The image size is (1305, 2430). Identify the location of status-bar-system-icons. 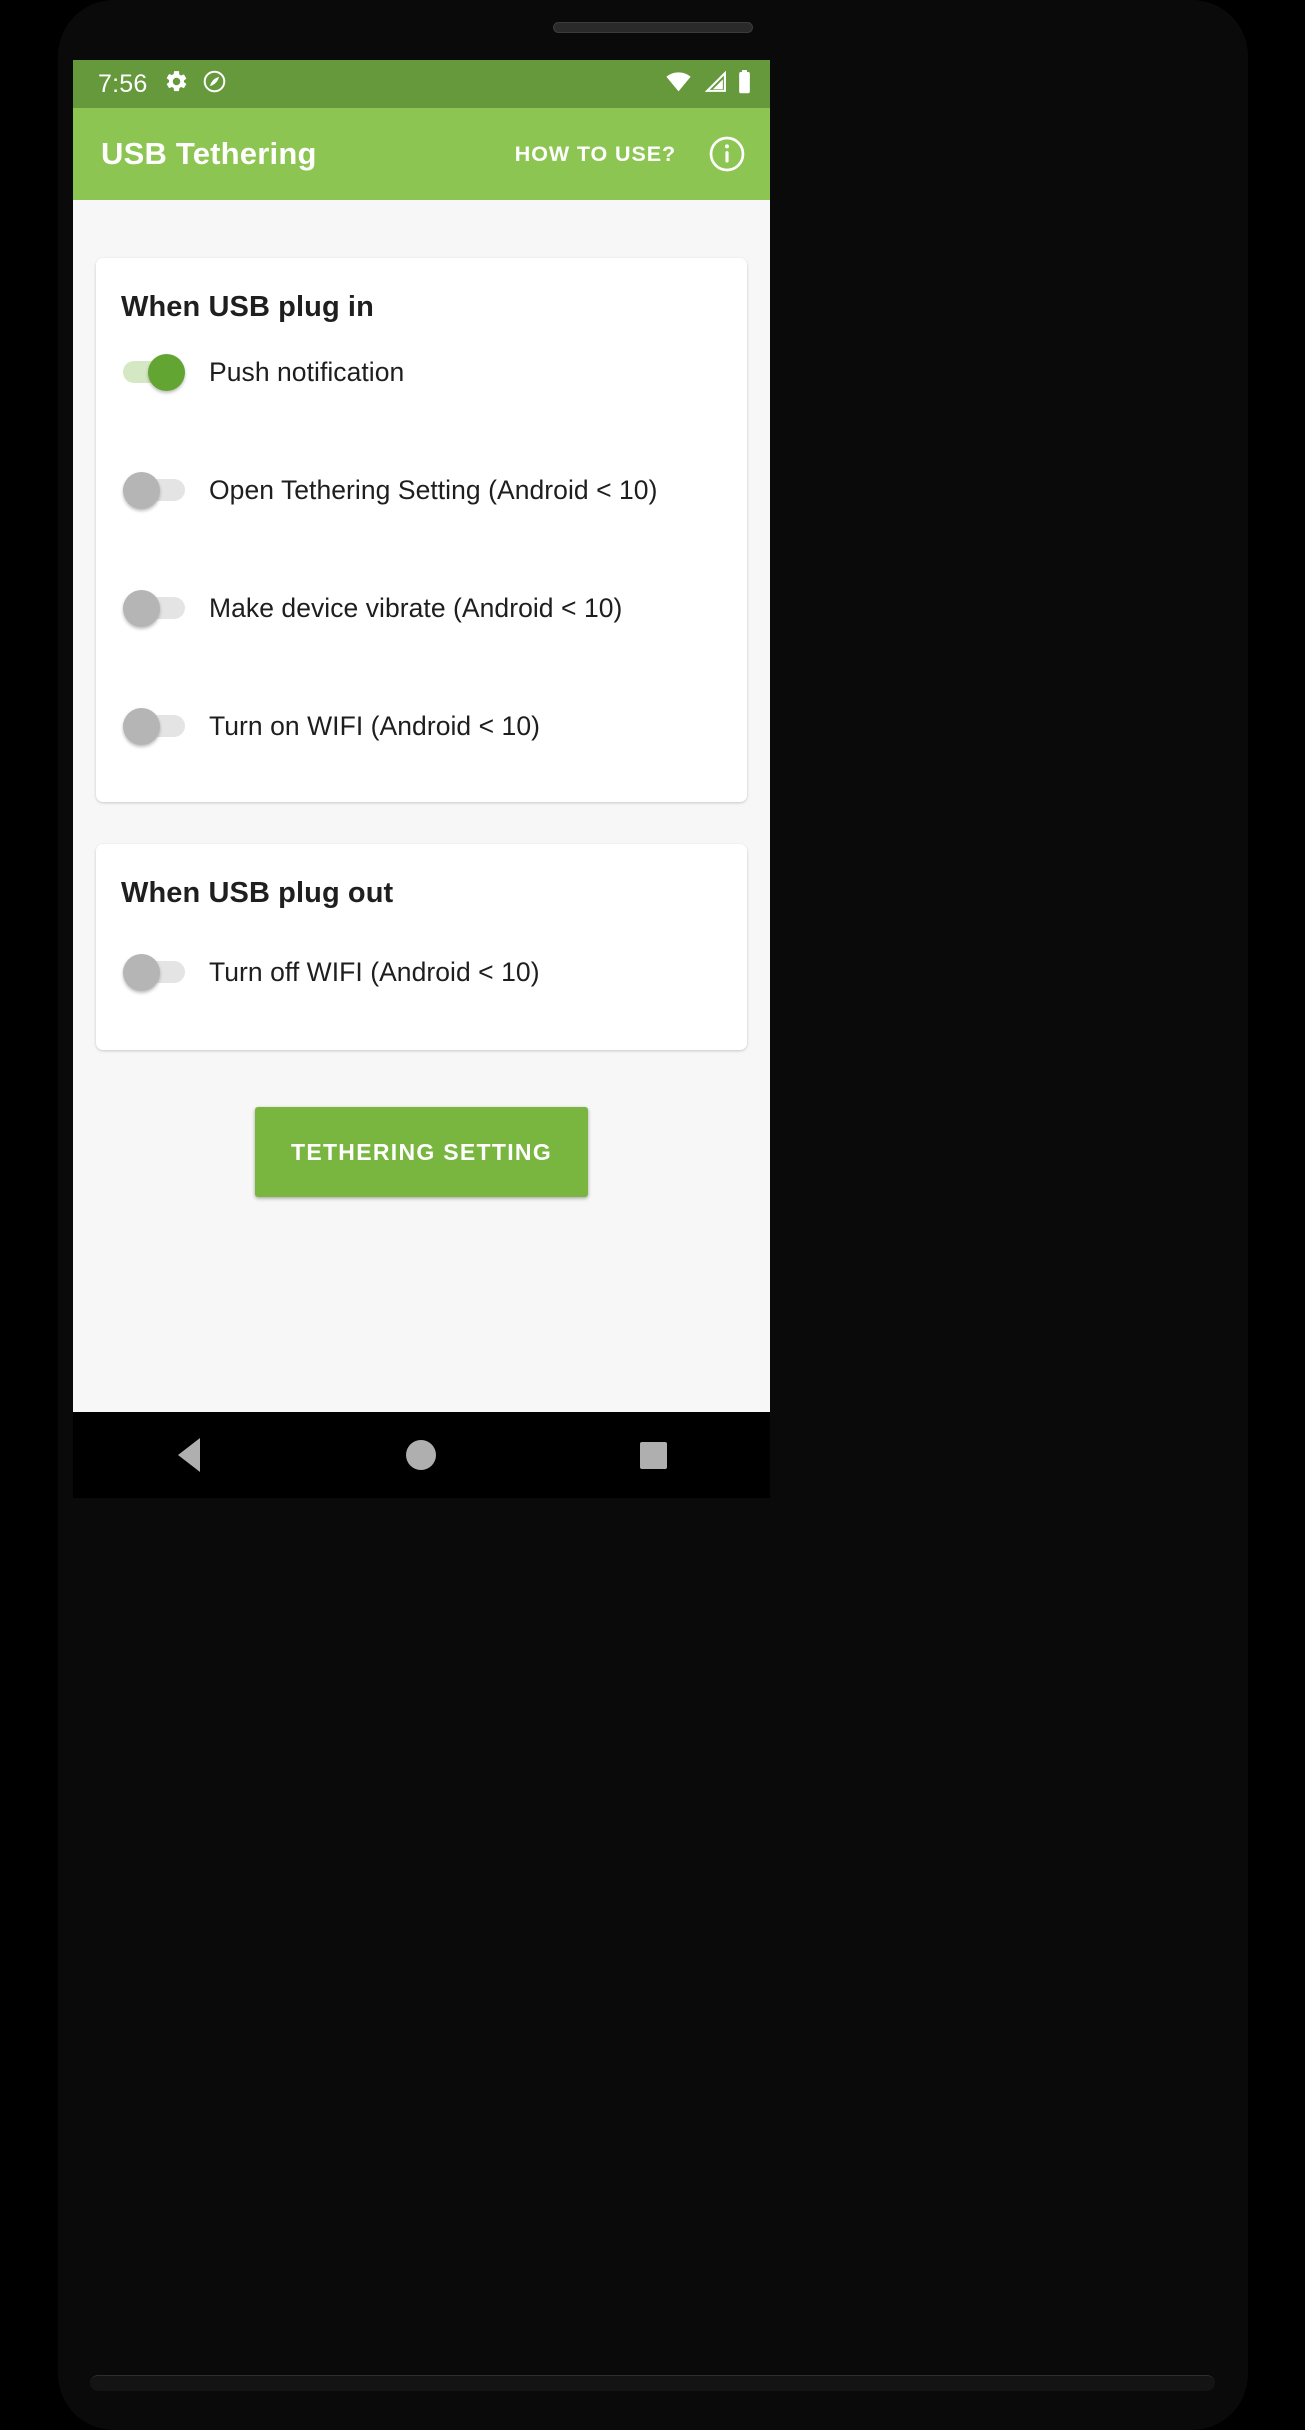
(708, 84).